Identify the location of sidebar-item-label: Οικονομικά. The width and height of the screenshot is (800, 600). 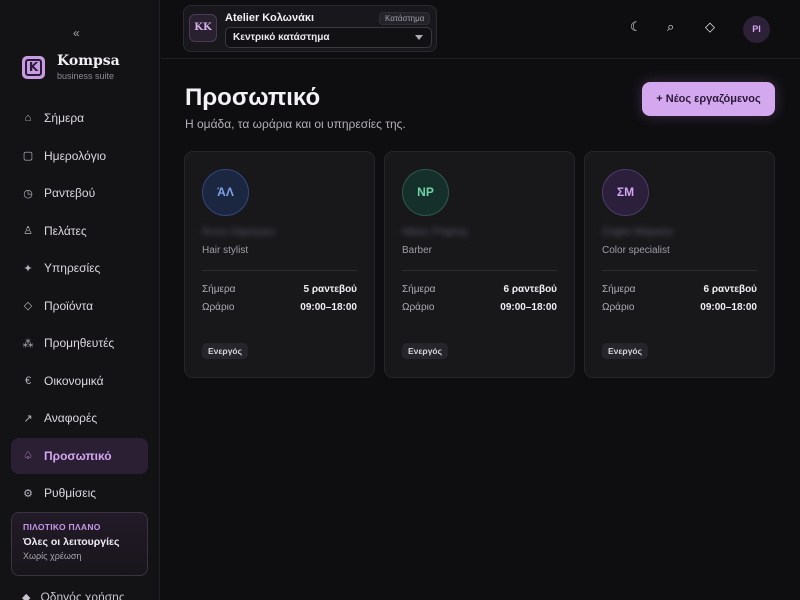
(74, 380).